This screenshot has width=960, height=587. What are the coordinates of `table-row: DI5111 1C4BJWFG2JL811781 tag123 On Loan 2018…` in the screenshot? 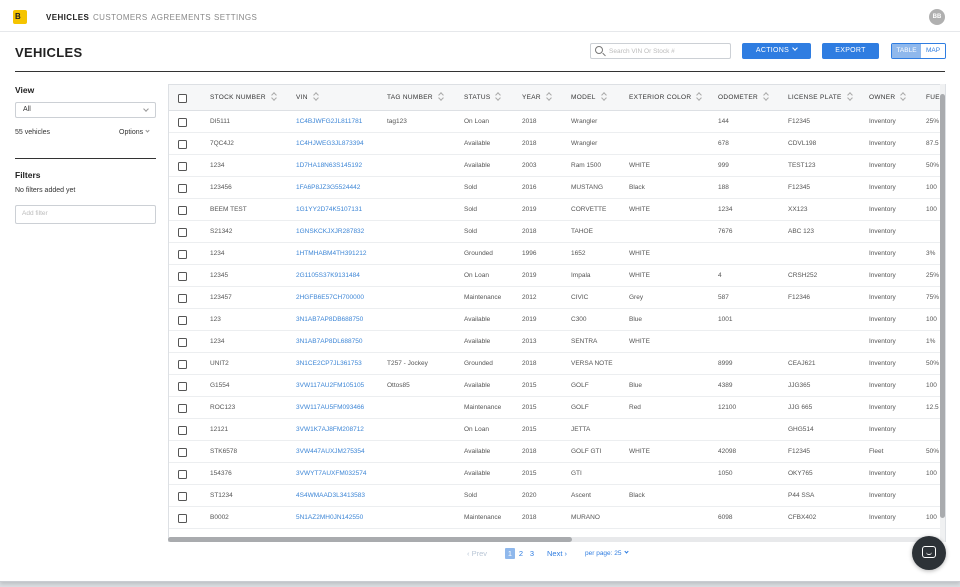 It's located at (557, 122).